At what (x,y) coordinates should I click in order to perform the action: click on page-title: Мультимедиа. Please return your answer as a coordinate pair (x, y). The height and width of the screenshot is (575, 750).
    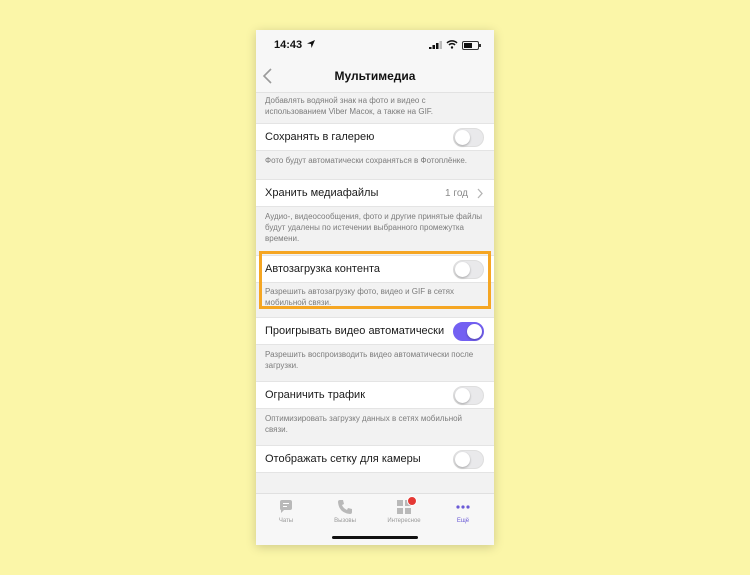
    Looking at the image, I should click on (375, 76).